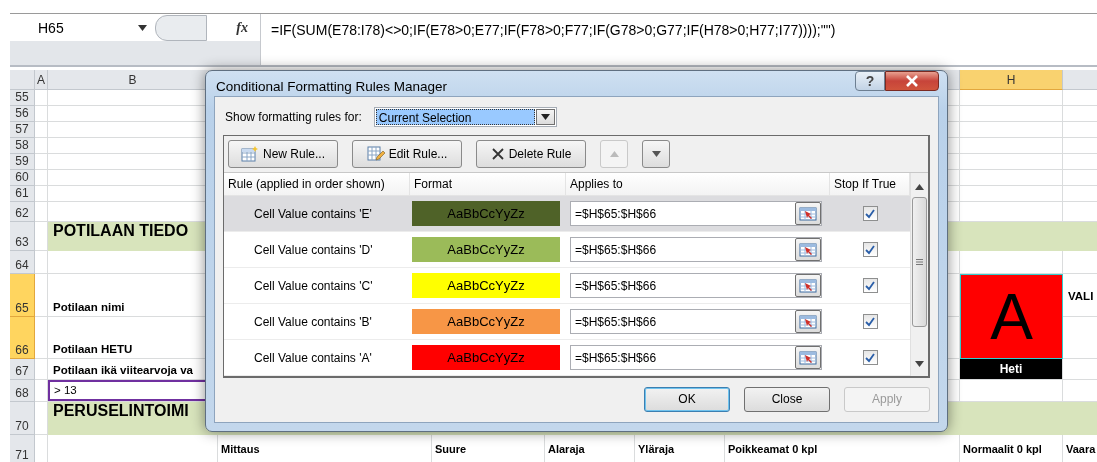 The width and height of the screenshot is (1097, 462). Describe the element at coordinates (567, 214) in the screenshot. I see `rule-row: Cell Value contains 'E' AaBbCcYyZz =$H$65:$H$66` at that location.